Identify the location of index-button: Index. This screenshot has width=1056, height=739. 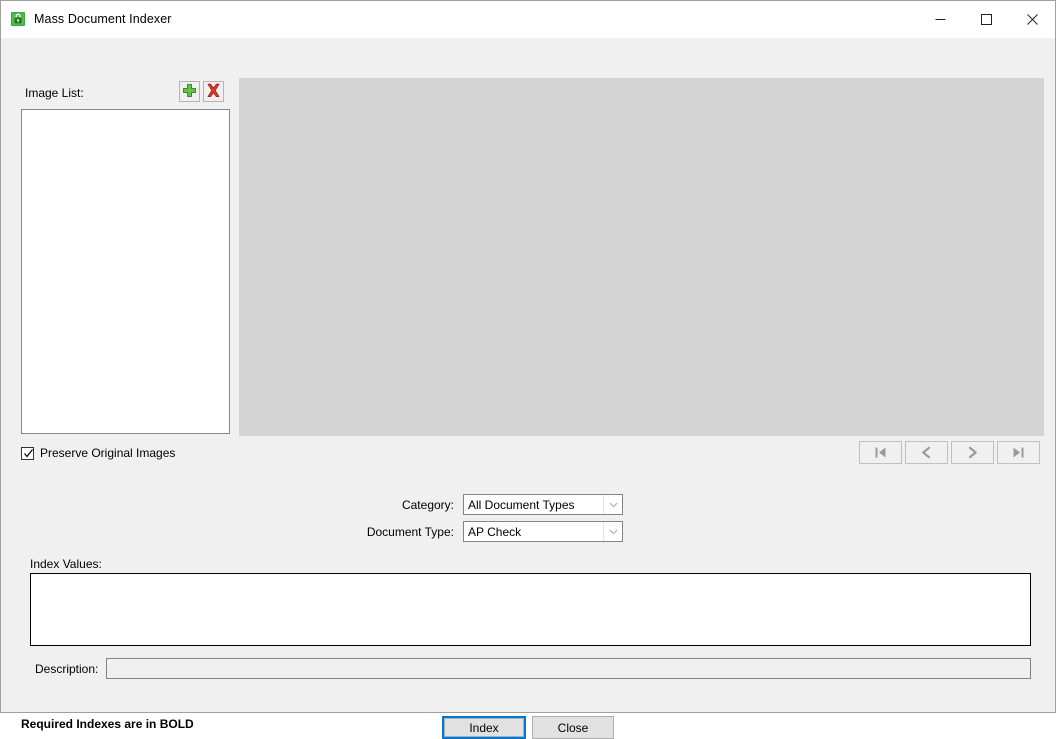
(484, 727).